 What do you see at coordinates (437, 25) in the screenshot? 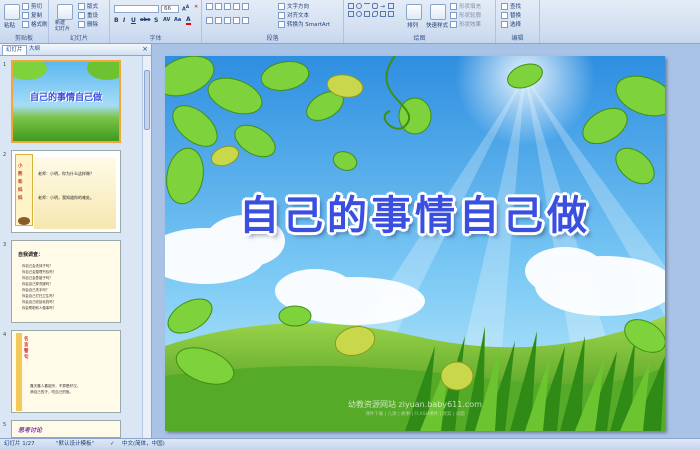
I see `quick-styles-button: 快速样式` at bounding box center [437, 25].